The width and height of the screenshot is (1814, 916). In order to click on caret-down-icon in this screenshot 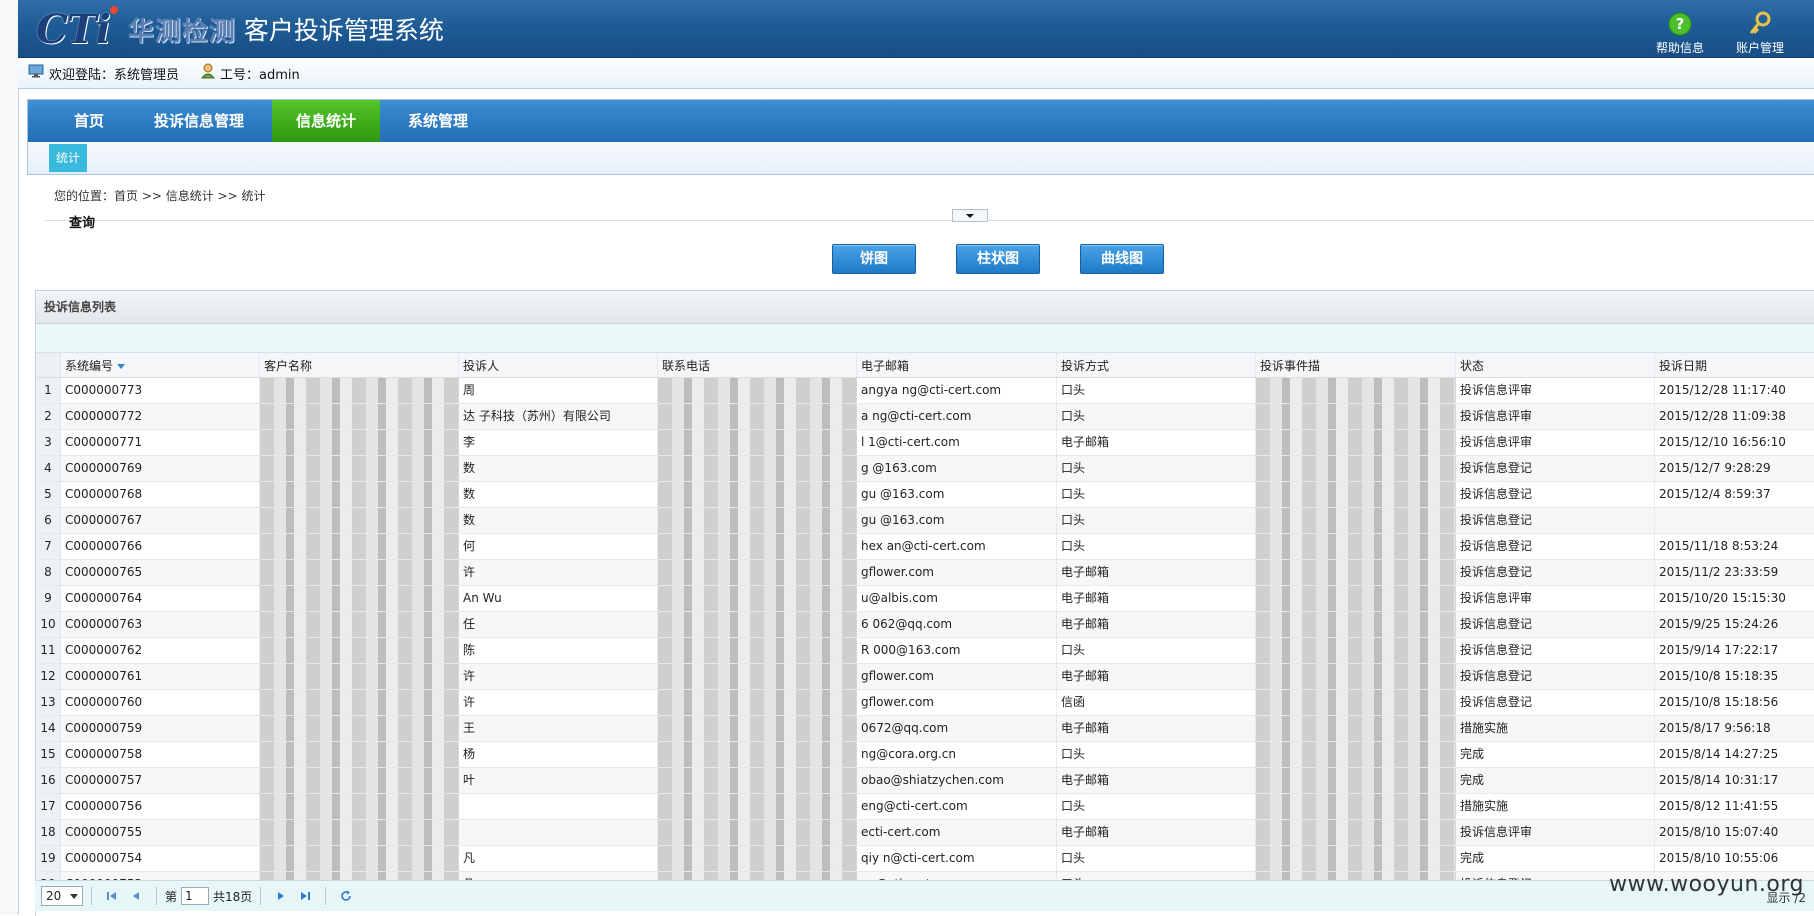, I will do `click(970, 215)`.